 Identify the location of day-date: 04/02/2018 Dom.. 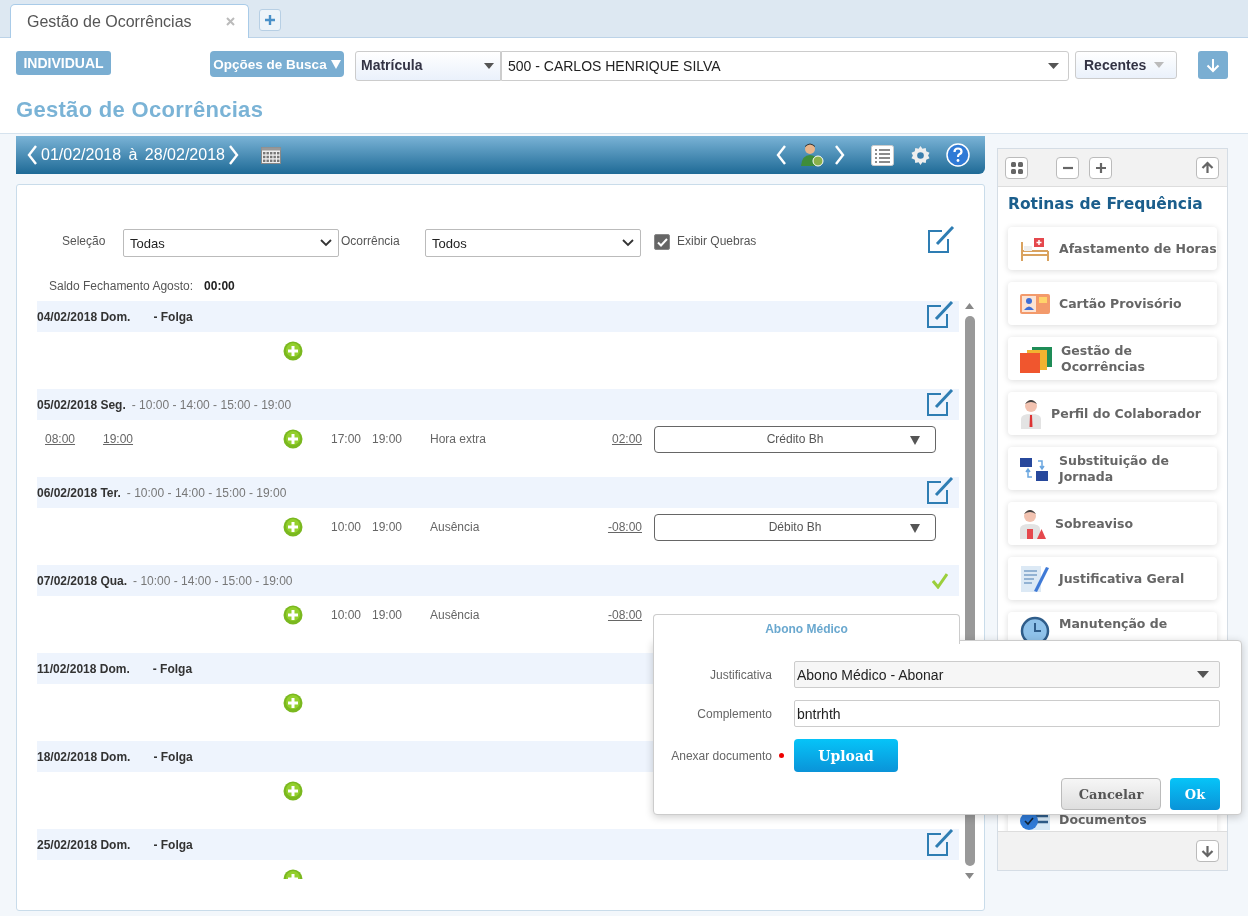
(84, 316).